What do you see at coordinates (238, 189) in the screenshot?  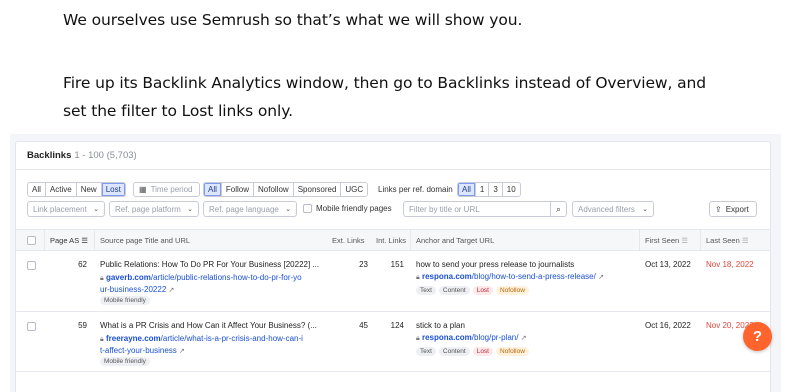 I see `type-tab-follow: Follow` at bounding box center [238, 189].